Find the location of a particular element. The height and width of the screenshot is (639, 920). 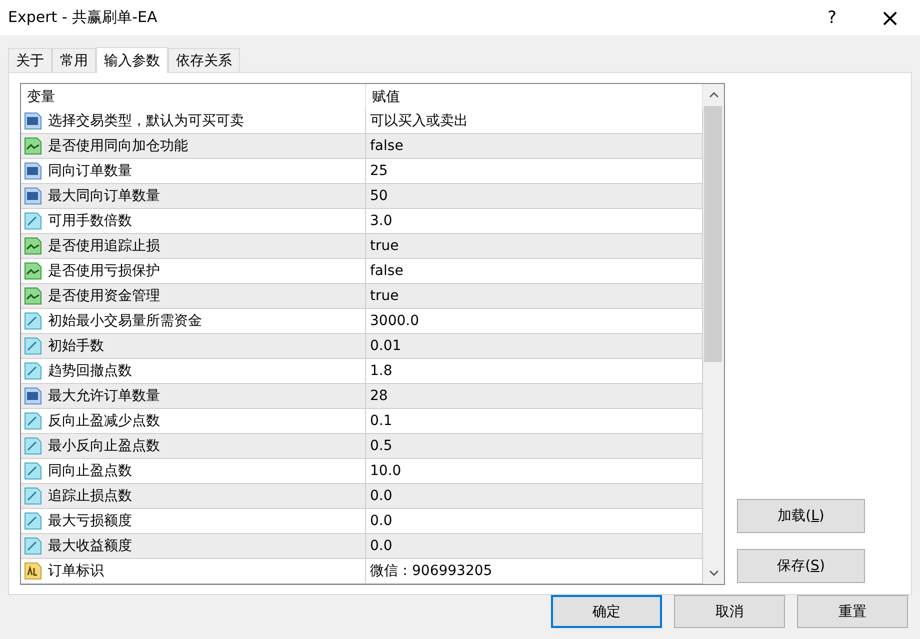

parameter-name: 初始手数 is located at coordinates (76, 346).